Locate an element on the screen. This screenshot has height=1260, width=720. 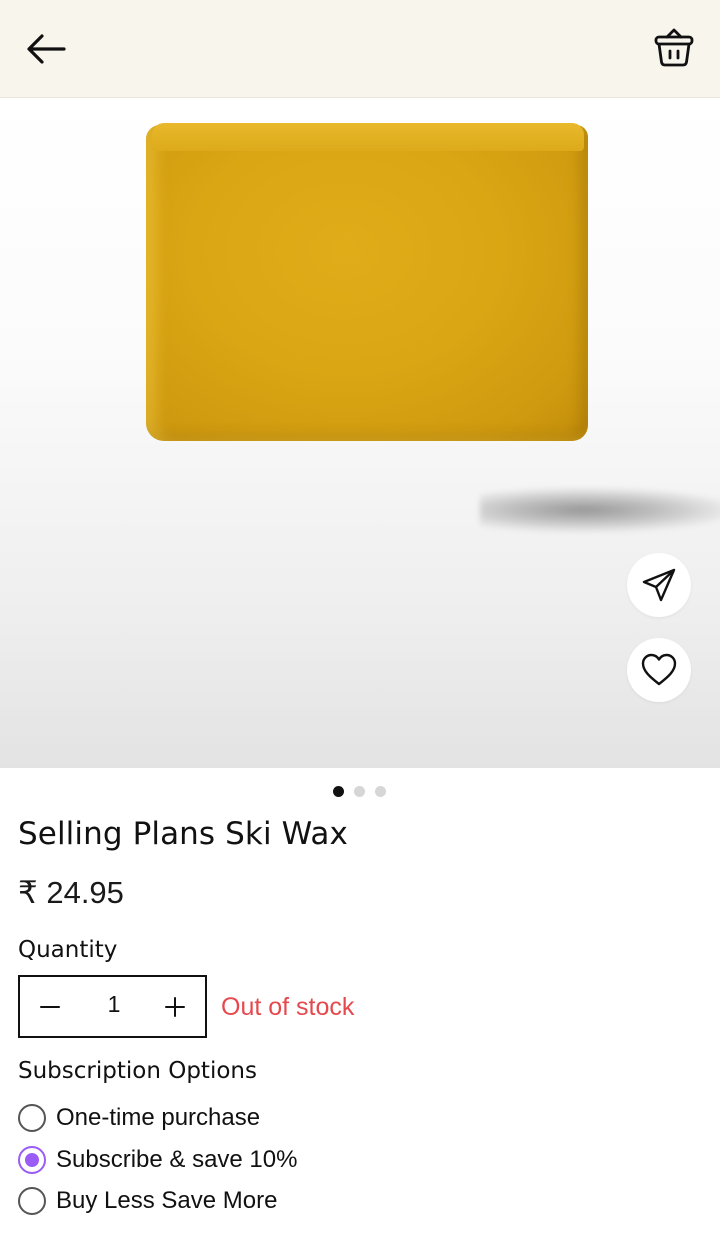
option-subscribe-save: Subscribe & save 10% is located at coordinates (157, 1160).